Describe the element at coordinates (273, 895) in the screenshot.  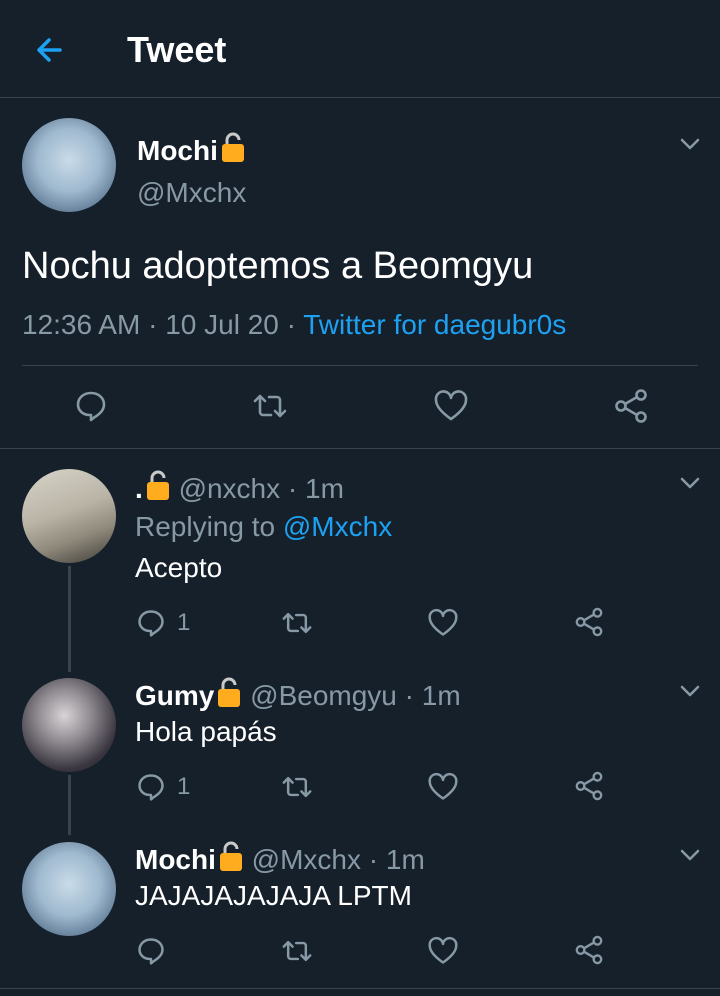
I see `reply-text: JAJAJAJAJAJA LPTM` at that location.